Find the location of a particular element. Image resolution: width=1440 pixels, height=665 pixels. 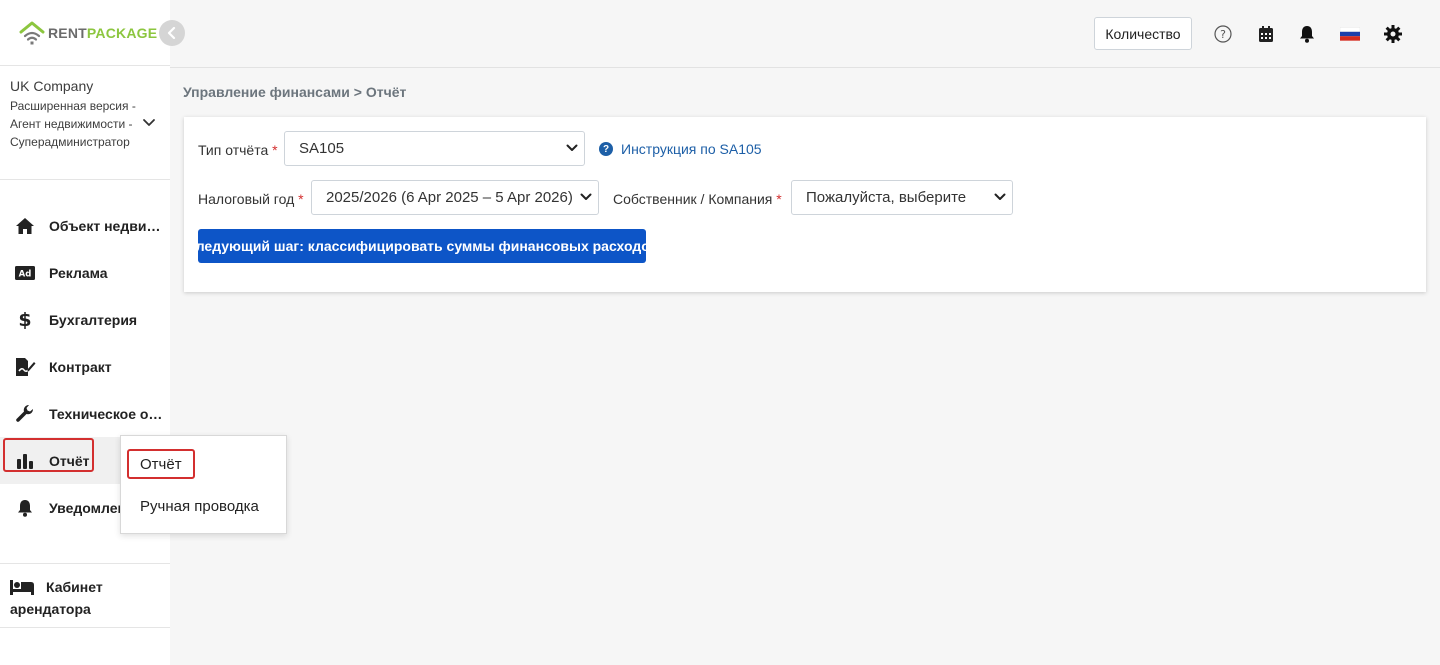

ad-icon: Ad is located at coordinates (25, 273).